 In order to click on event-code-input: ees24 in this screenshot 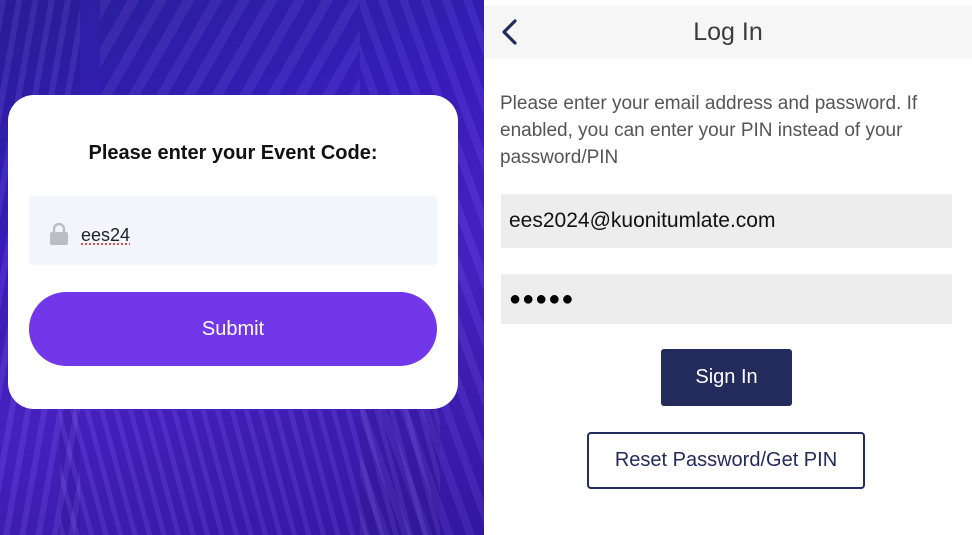, I will do `click(233, 230)`.